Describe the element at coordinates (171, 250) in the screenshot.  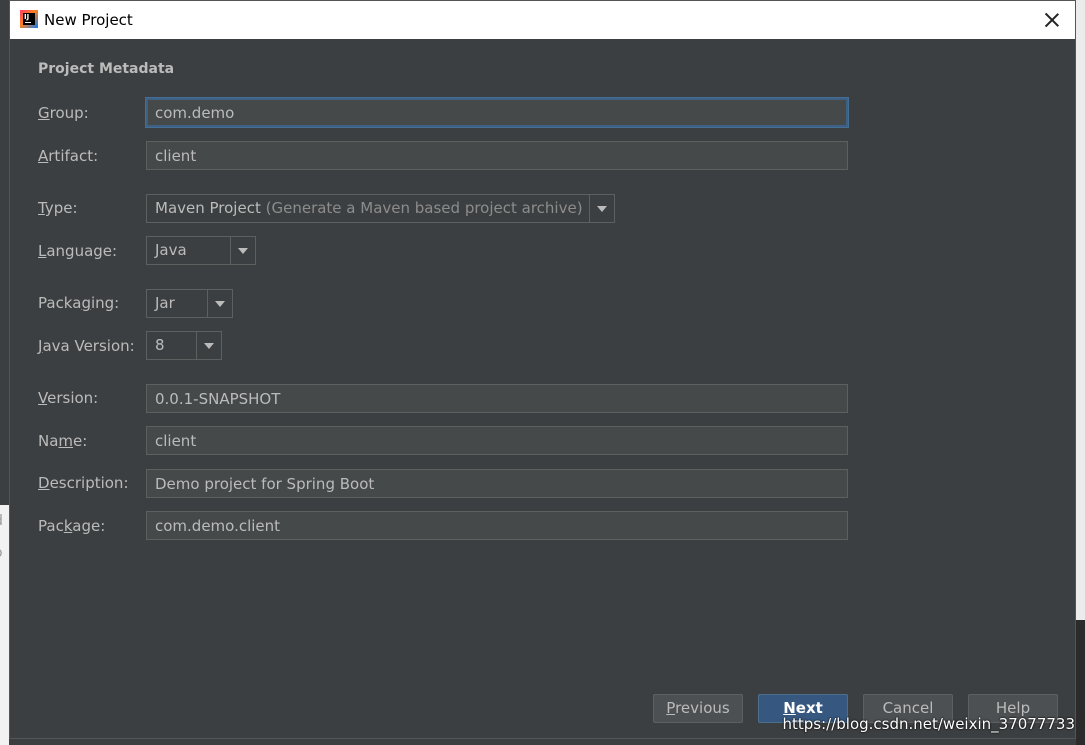
I see `language-value: Java` at that location.